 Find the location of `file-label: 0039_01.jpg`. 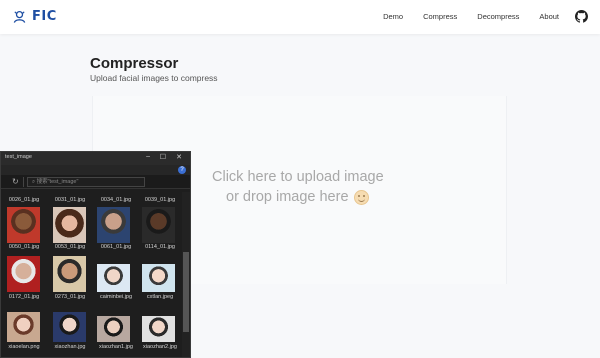

file-label: 0039_01.jpg is located at coordinates (160, 200).